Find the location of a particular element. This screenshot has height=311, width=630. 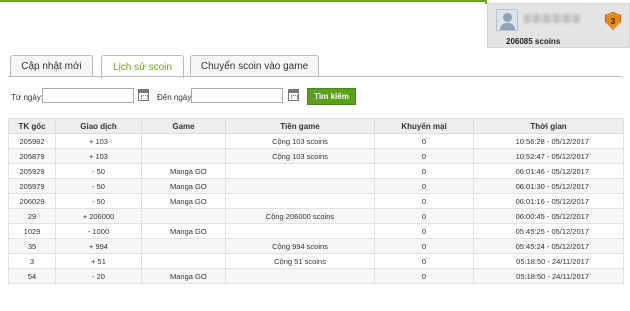

column-header: Game is located at coordinates (183, 126).